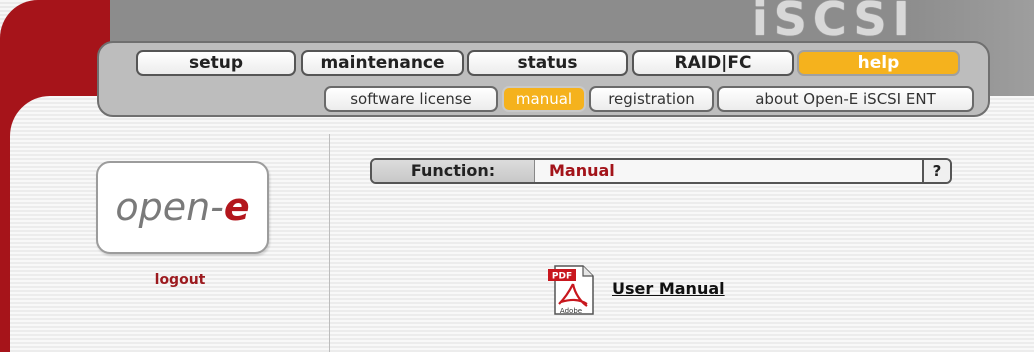 The width and height of the screenshot is (1034, 352). Describe the element at coordinates (169, 207) in the screenshot. I see `logo-main: open-` at that location.